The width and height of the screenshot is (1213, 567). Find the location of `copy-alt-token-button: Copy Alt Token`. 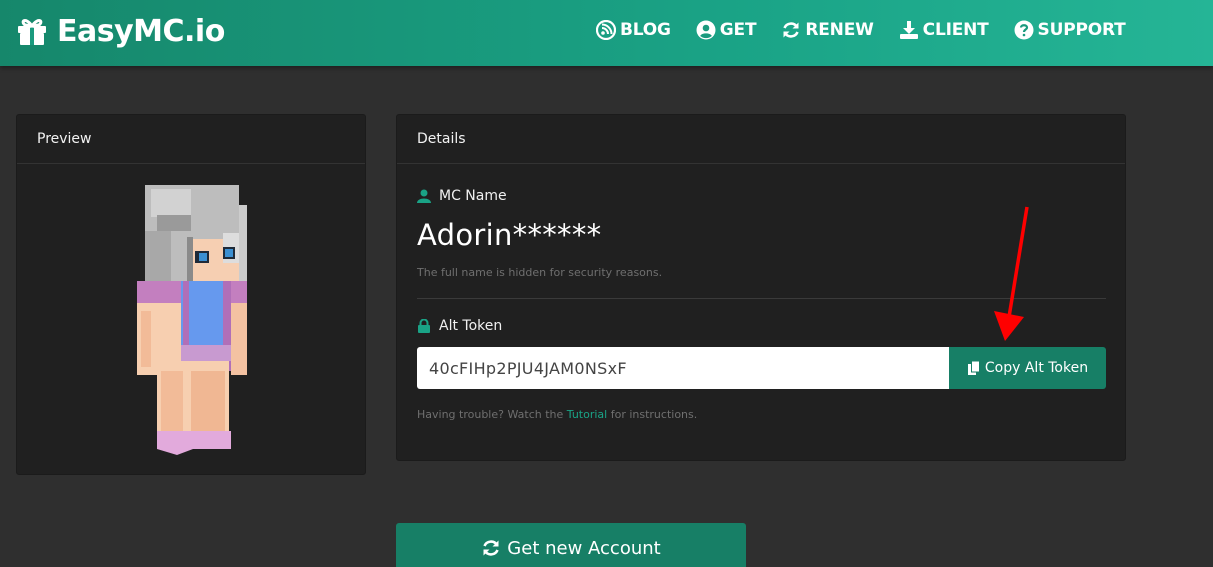

copy-alt-token-button: Copy Alt Token is located at coordinates (1027, 368).